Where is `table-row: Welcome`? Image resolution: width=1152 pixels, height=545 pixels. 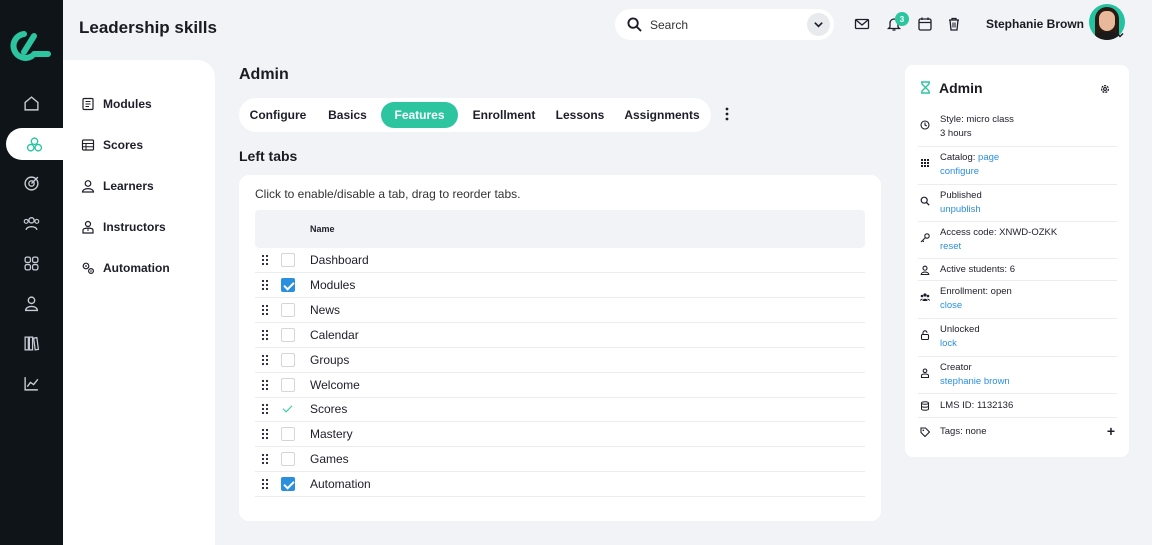
table-row: Welcome is located at coordinates (560, 385).